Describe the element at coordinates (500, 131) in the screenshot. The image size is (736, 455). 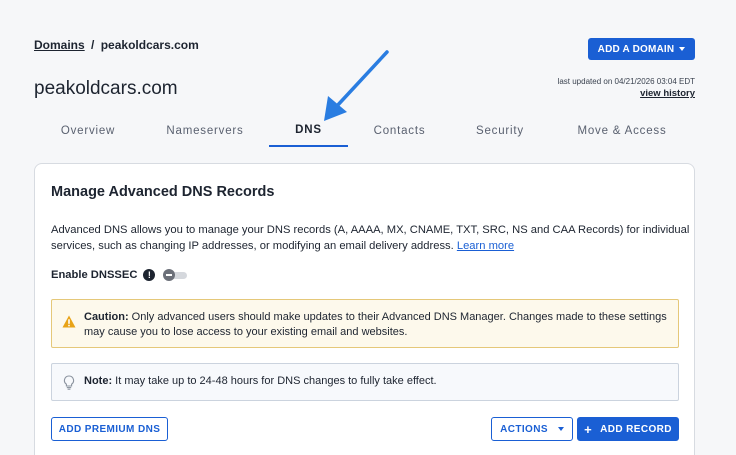
I see `tab-security: Security` at that location.